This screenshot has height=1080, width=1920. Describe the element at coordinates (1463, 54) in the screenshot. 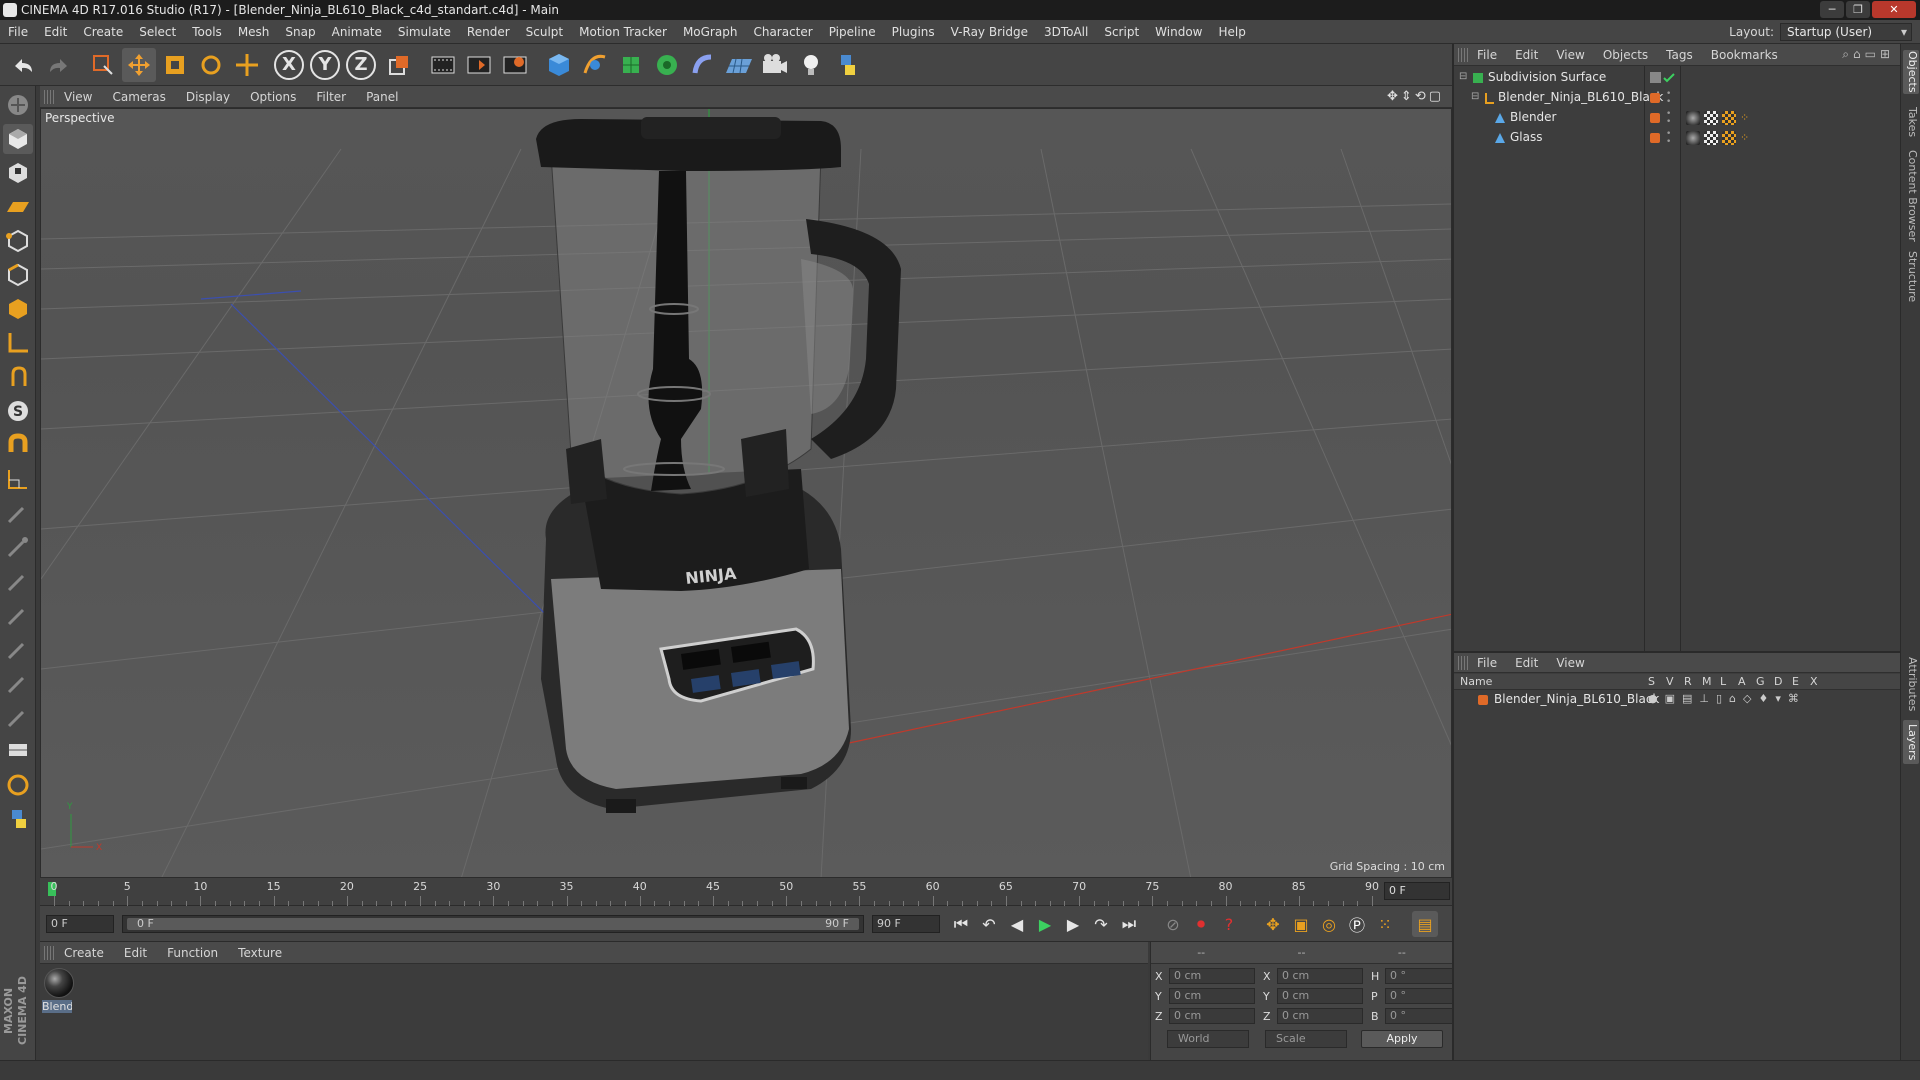

I see `object-panel-grip-icon` at that location.